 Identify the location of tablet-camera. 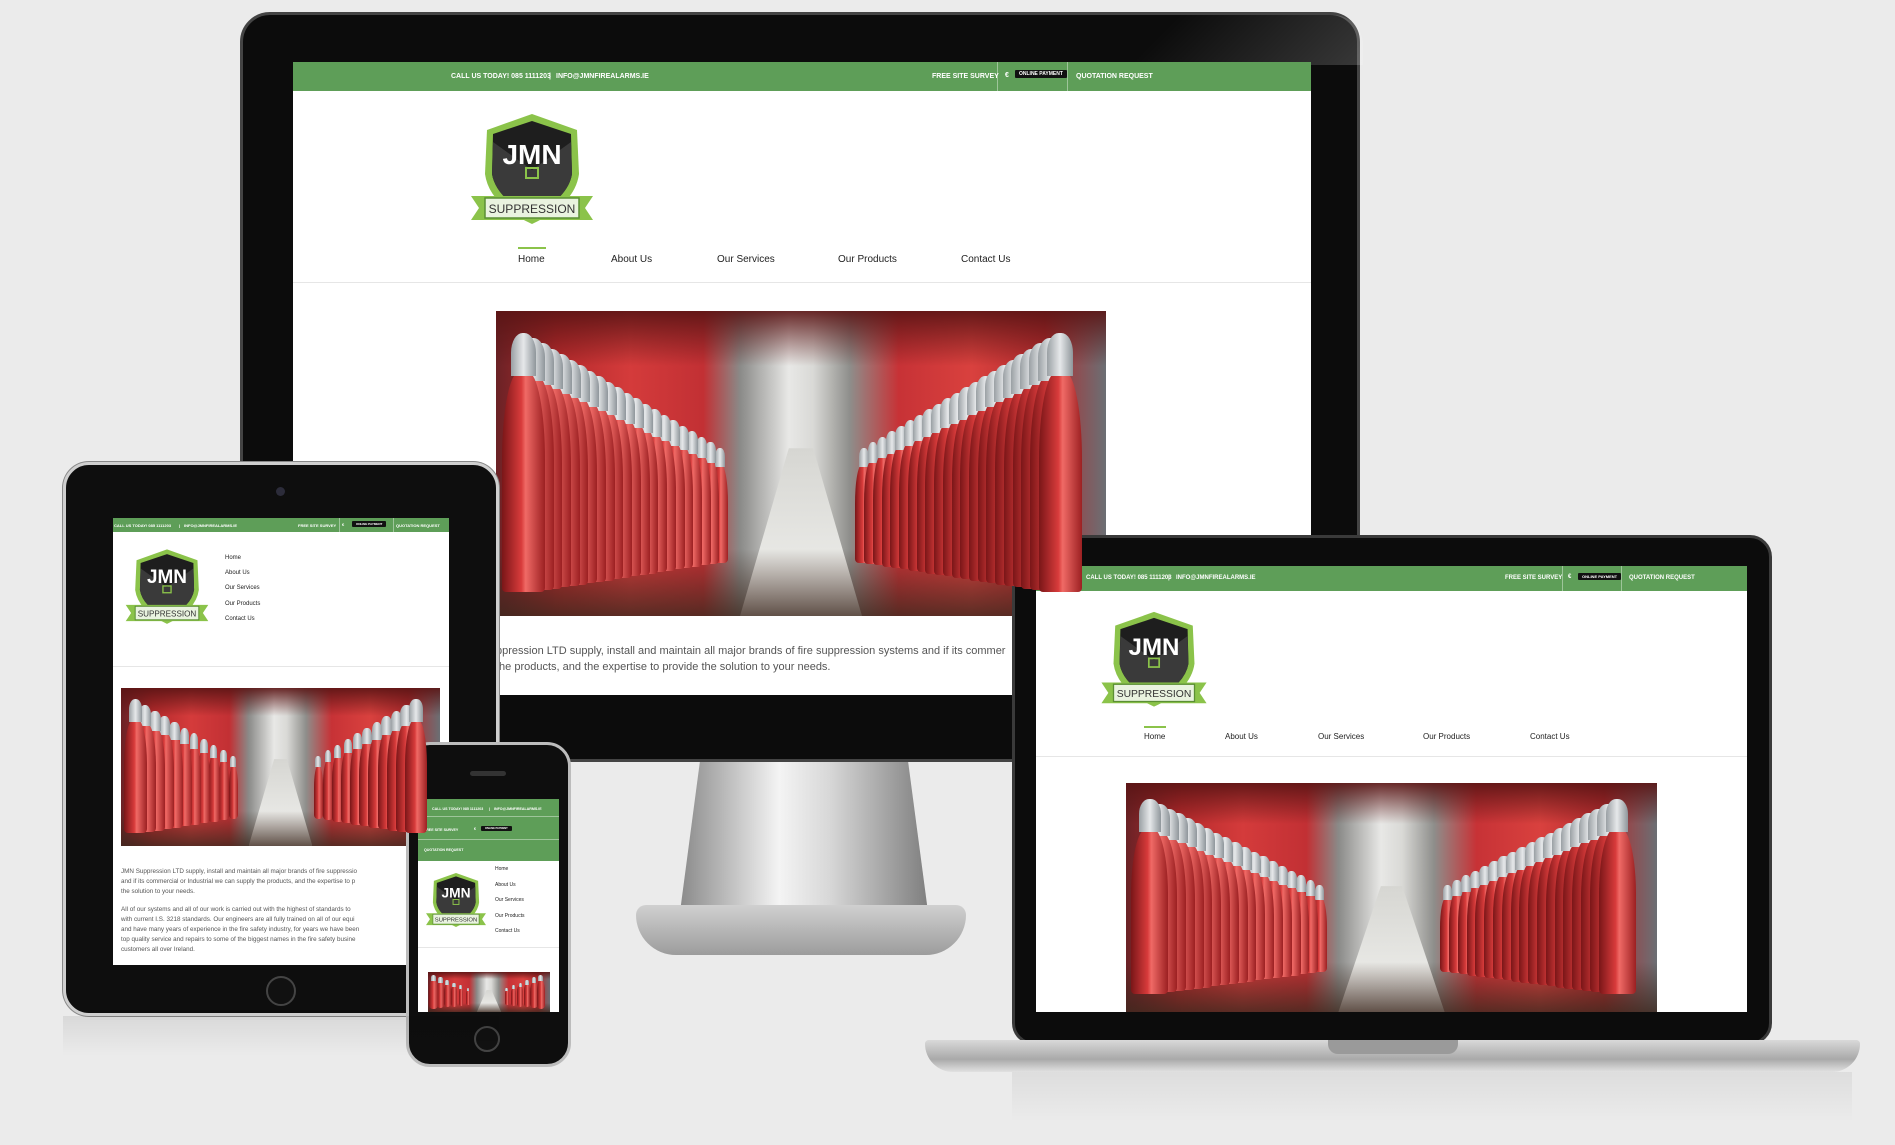
(280, 491).